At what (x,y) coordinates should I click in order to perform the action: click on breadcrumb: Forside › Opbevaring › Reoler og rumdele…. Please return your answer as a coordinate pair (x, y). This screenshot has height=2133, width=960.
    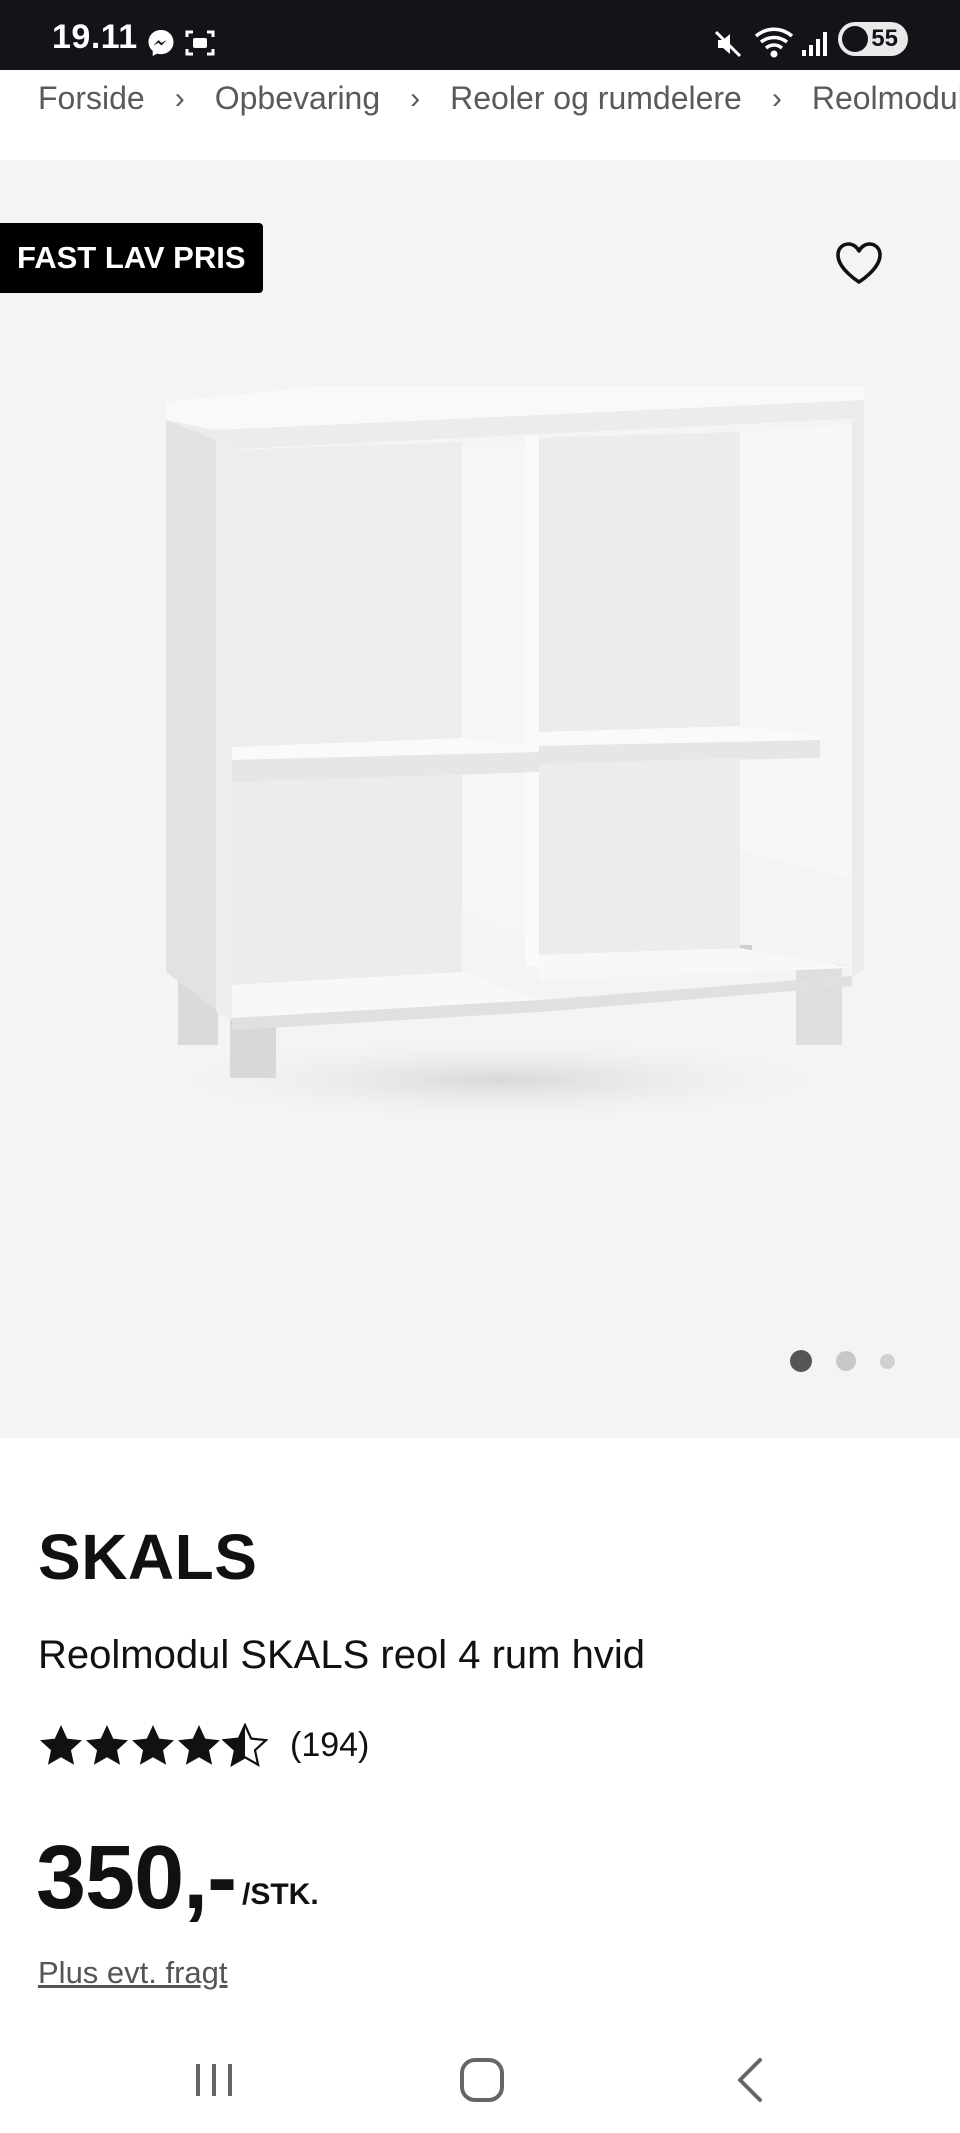
    Looking at the image, I should click on (480, 115).